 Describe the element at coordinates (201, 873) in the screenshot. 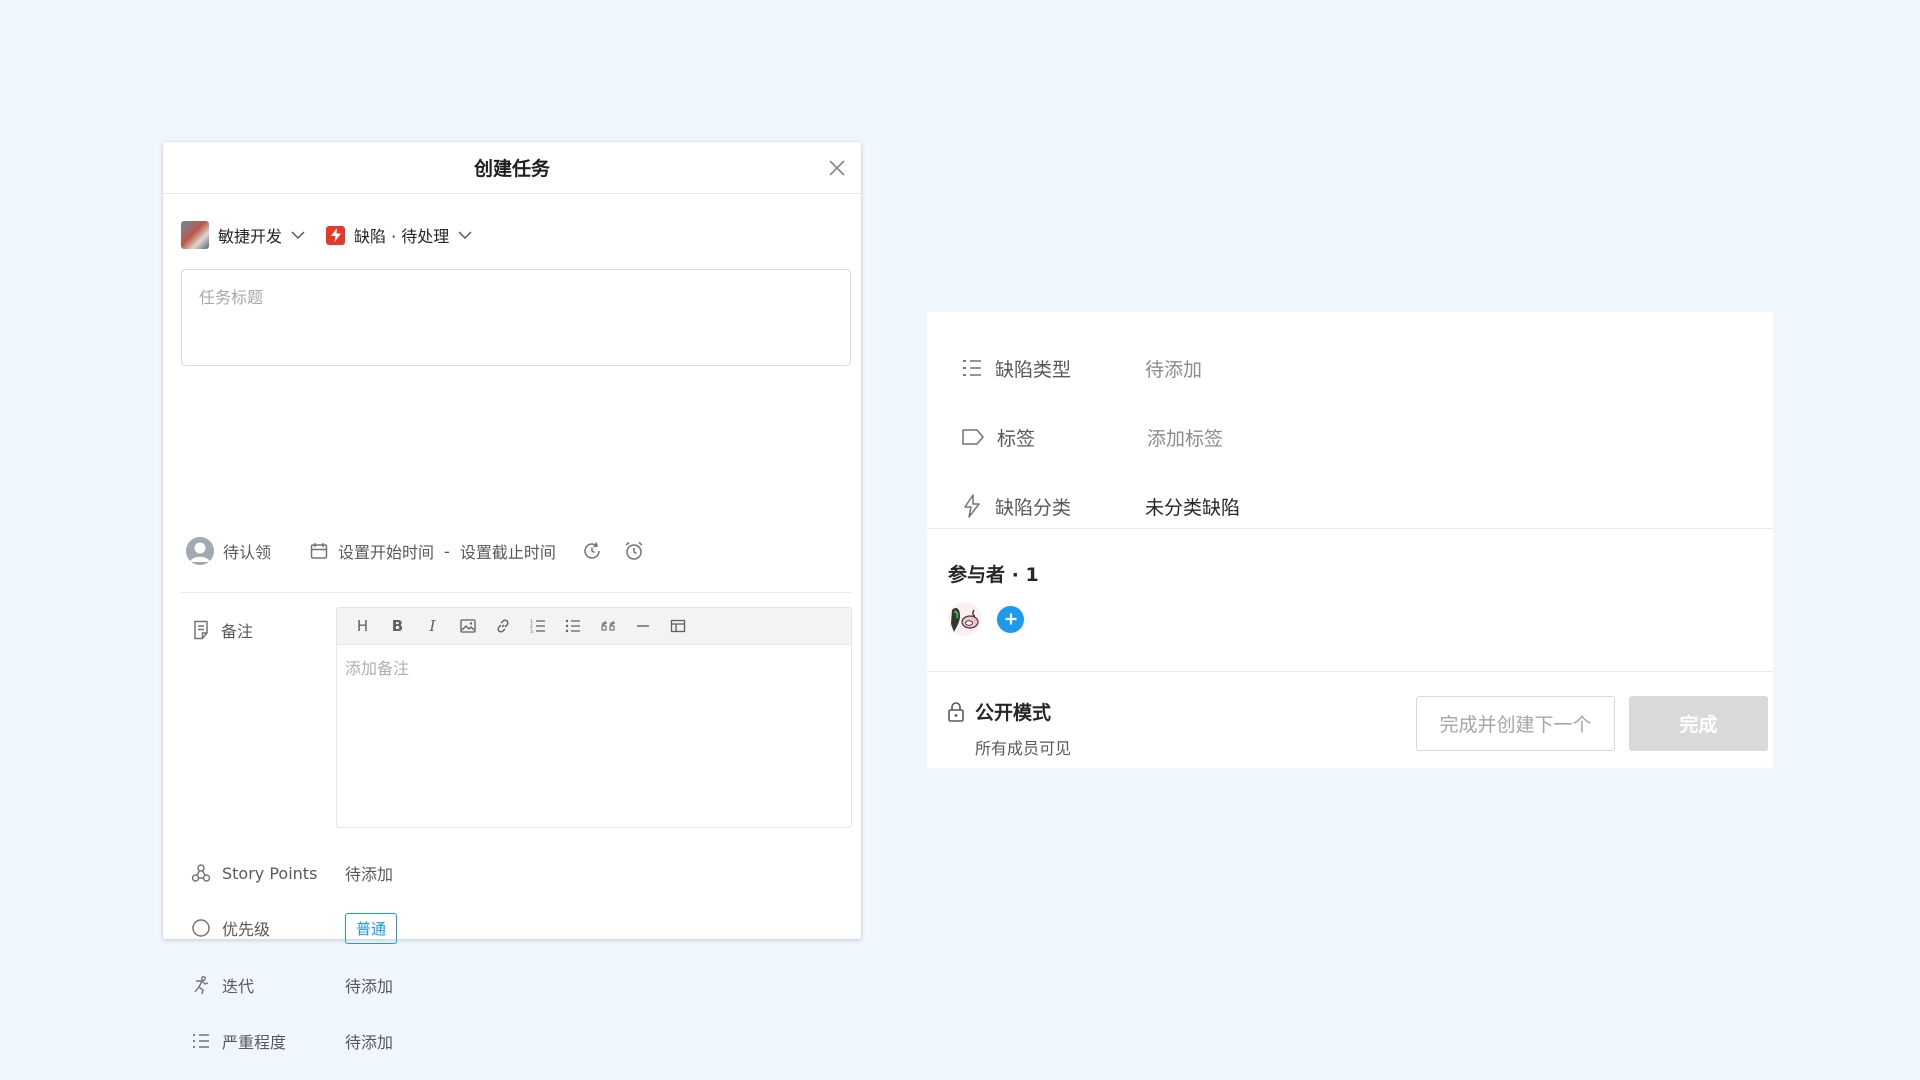

I see `story-points-icon` at that location.